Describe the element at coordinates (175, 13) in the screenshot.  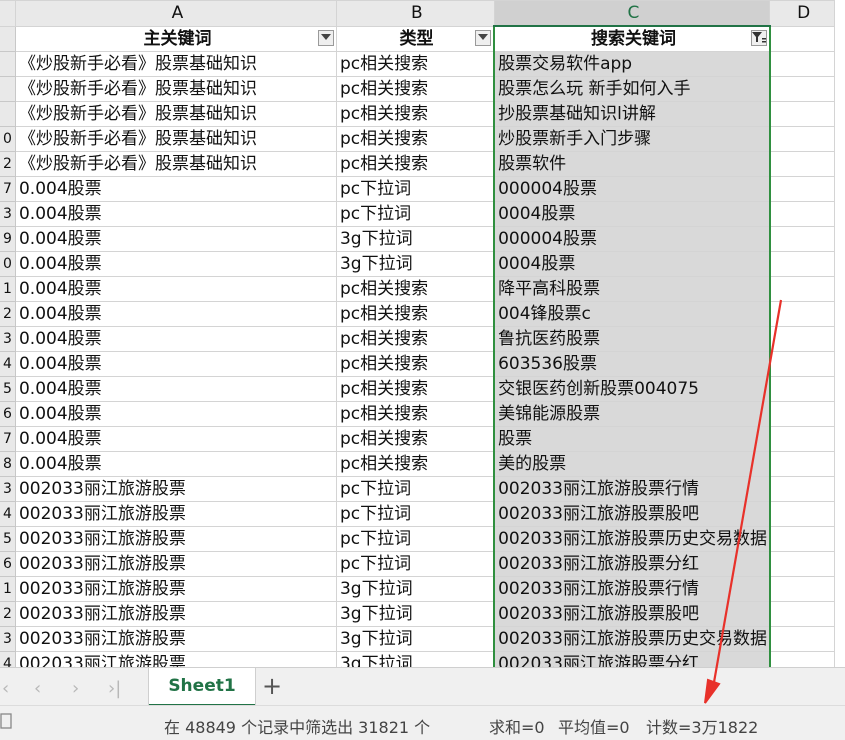
I see `column-header-a: A` at that location.